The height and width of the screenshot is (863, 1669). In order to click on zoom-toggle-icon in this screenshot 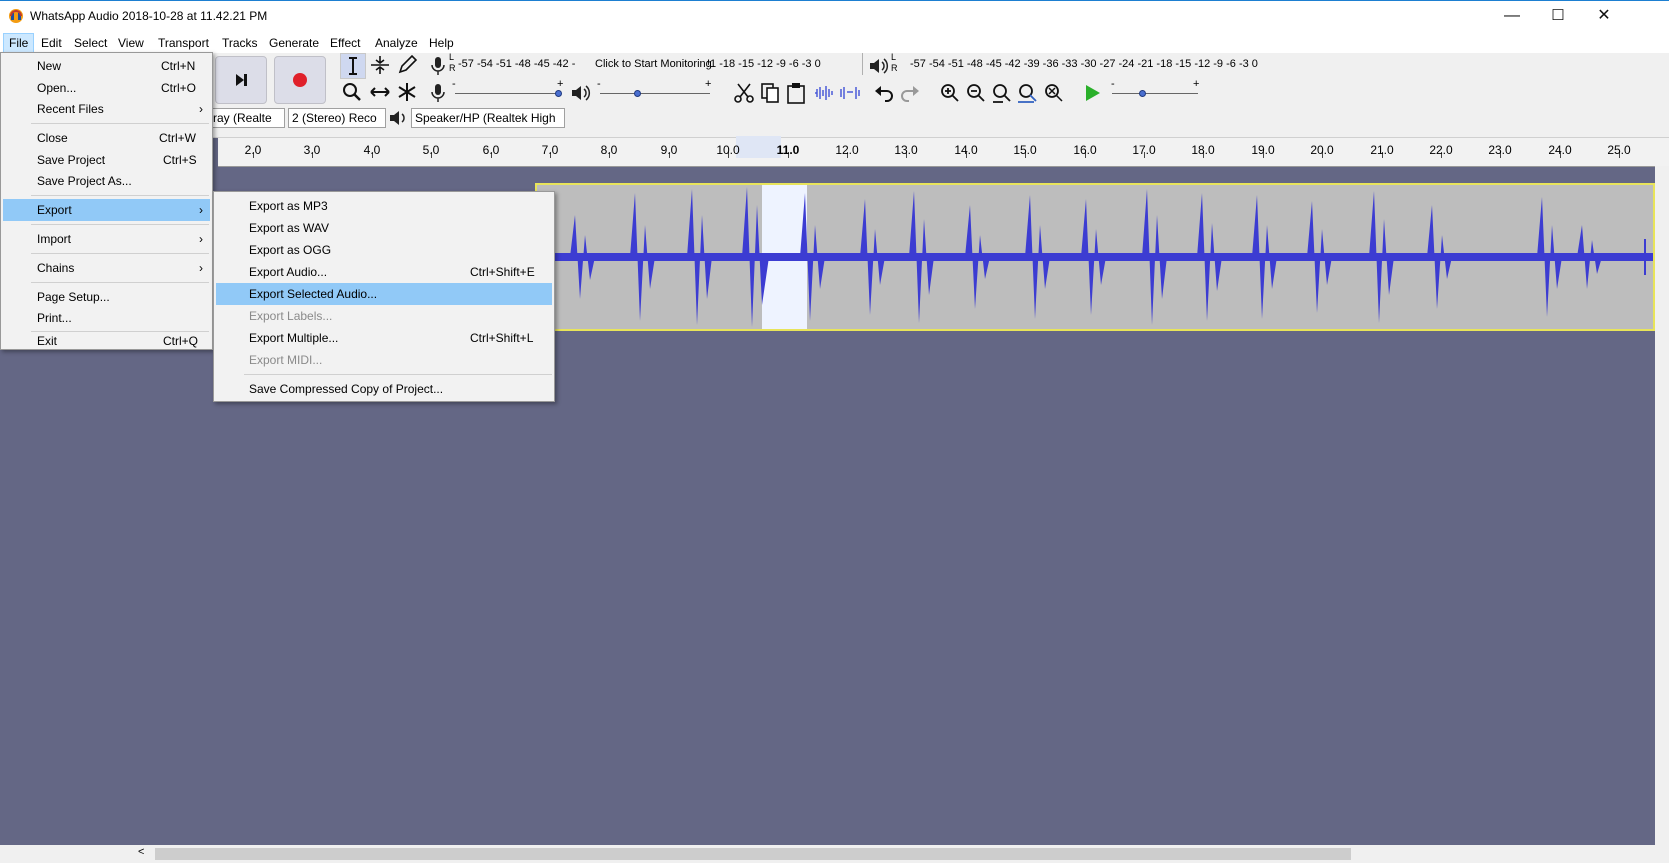, I will do `click(1054, 93)`.